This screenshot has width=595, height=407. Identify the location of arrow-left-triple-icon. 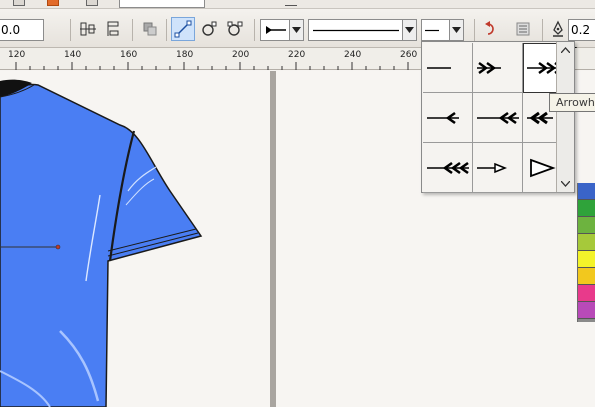
(447, 167).